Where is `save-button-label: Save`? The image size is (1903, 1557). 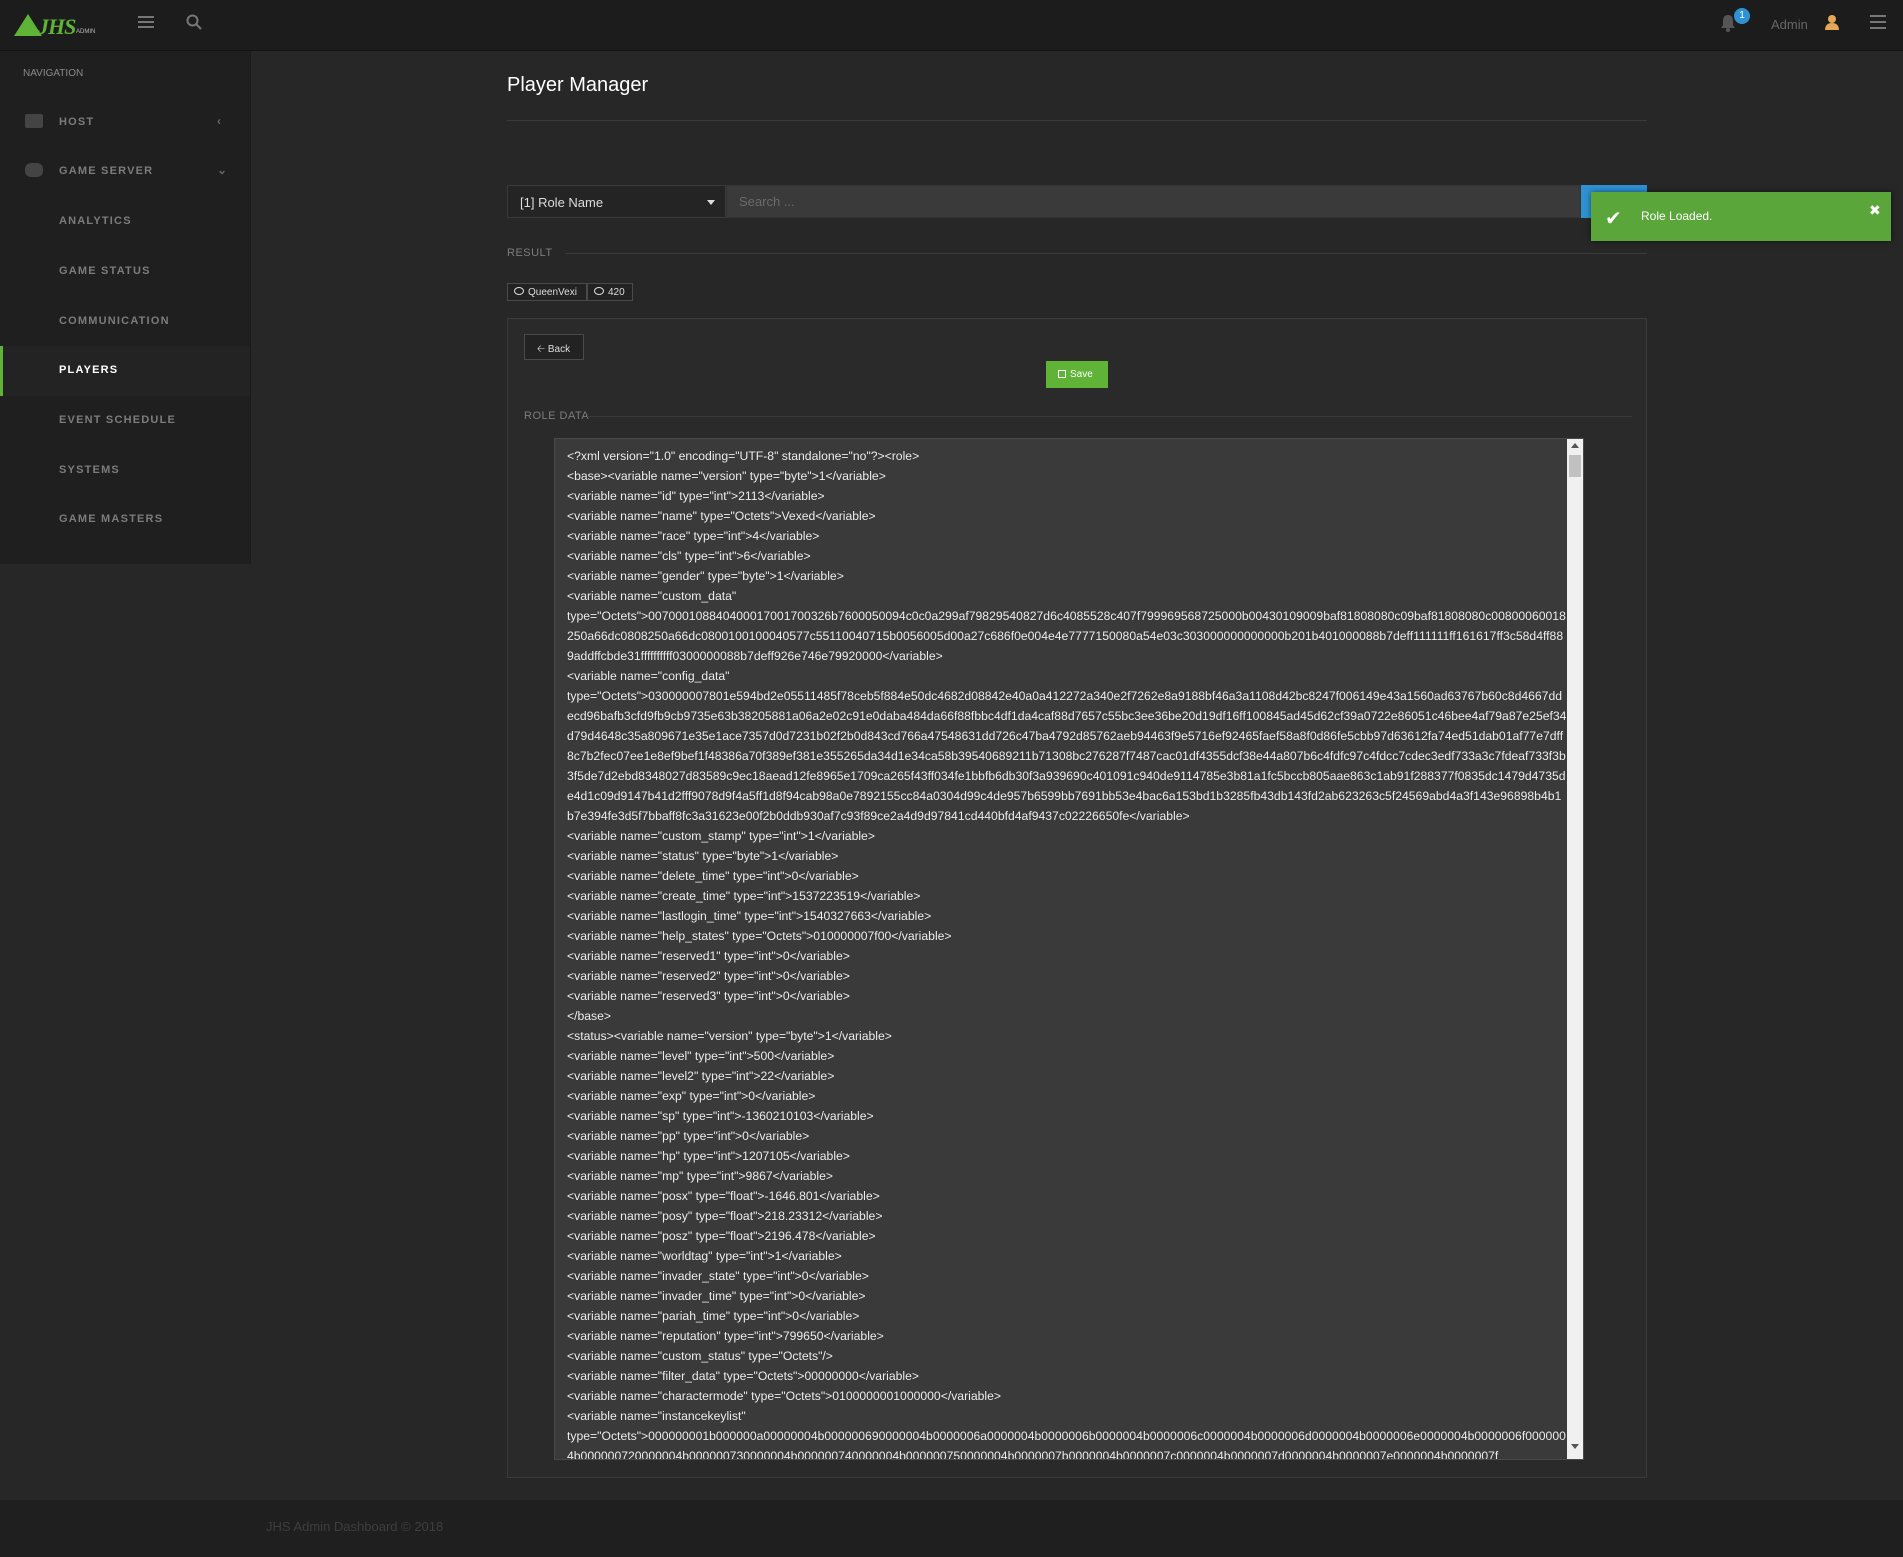 save-button-label: Save is located at coordinates (1081, 374).